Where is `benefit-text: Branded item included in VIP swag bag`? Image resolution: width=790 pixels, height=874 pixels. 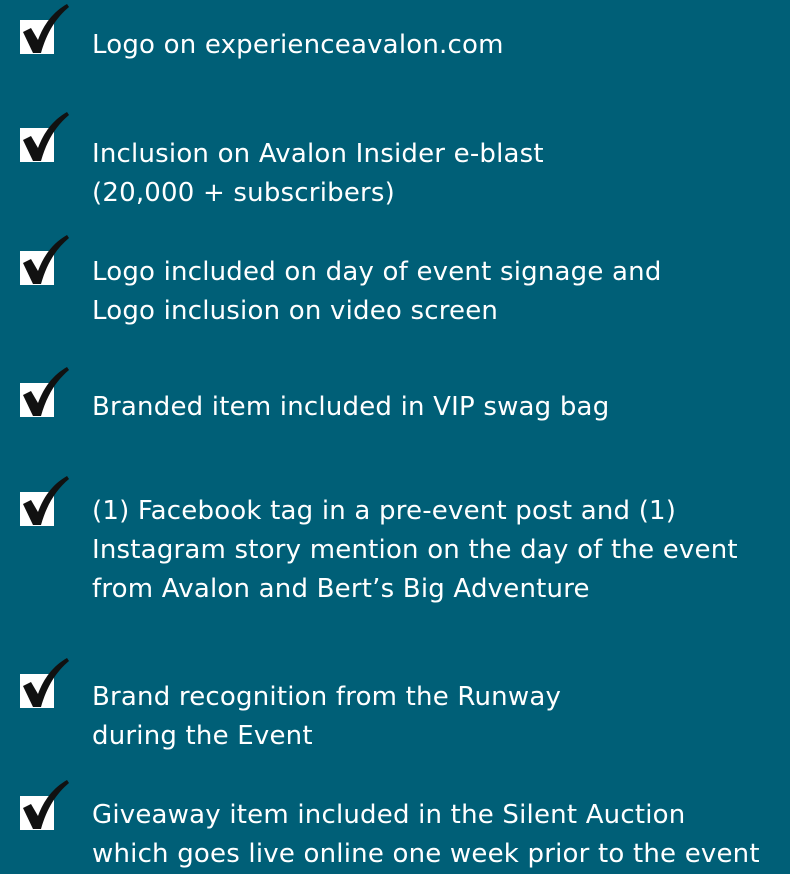 benefit-text: Branded item included in VIP swag bag is located at coordinates (350, 407).